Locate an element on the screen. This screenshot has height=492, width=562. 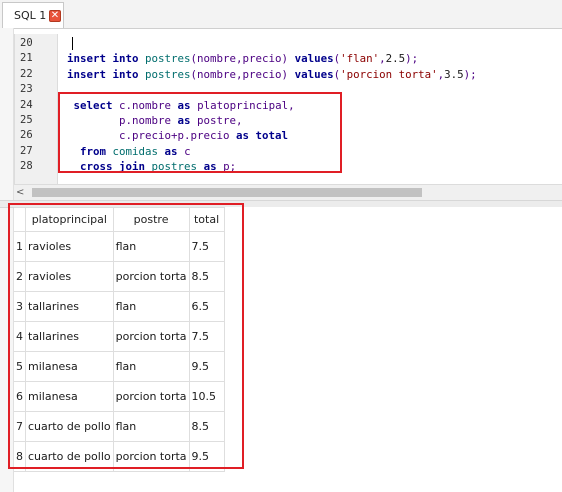
line-number: 22 is located at coordinates (26, 73).